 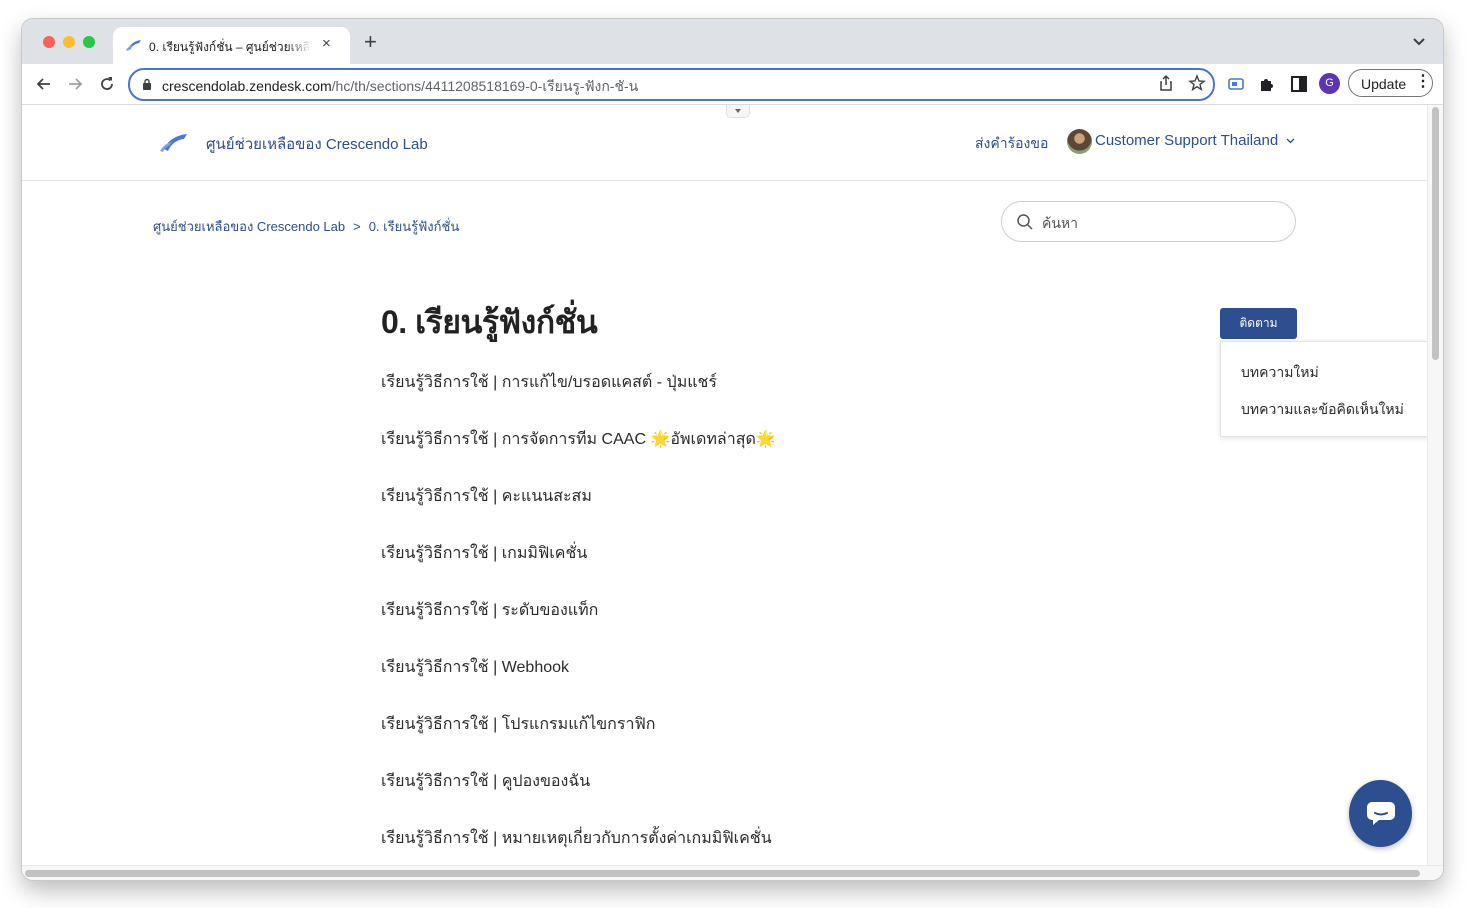 I want to click on new-tab-button: +, so click(x=370, y=42).